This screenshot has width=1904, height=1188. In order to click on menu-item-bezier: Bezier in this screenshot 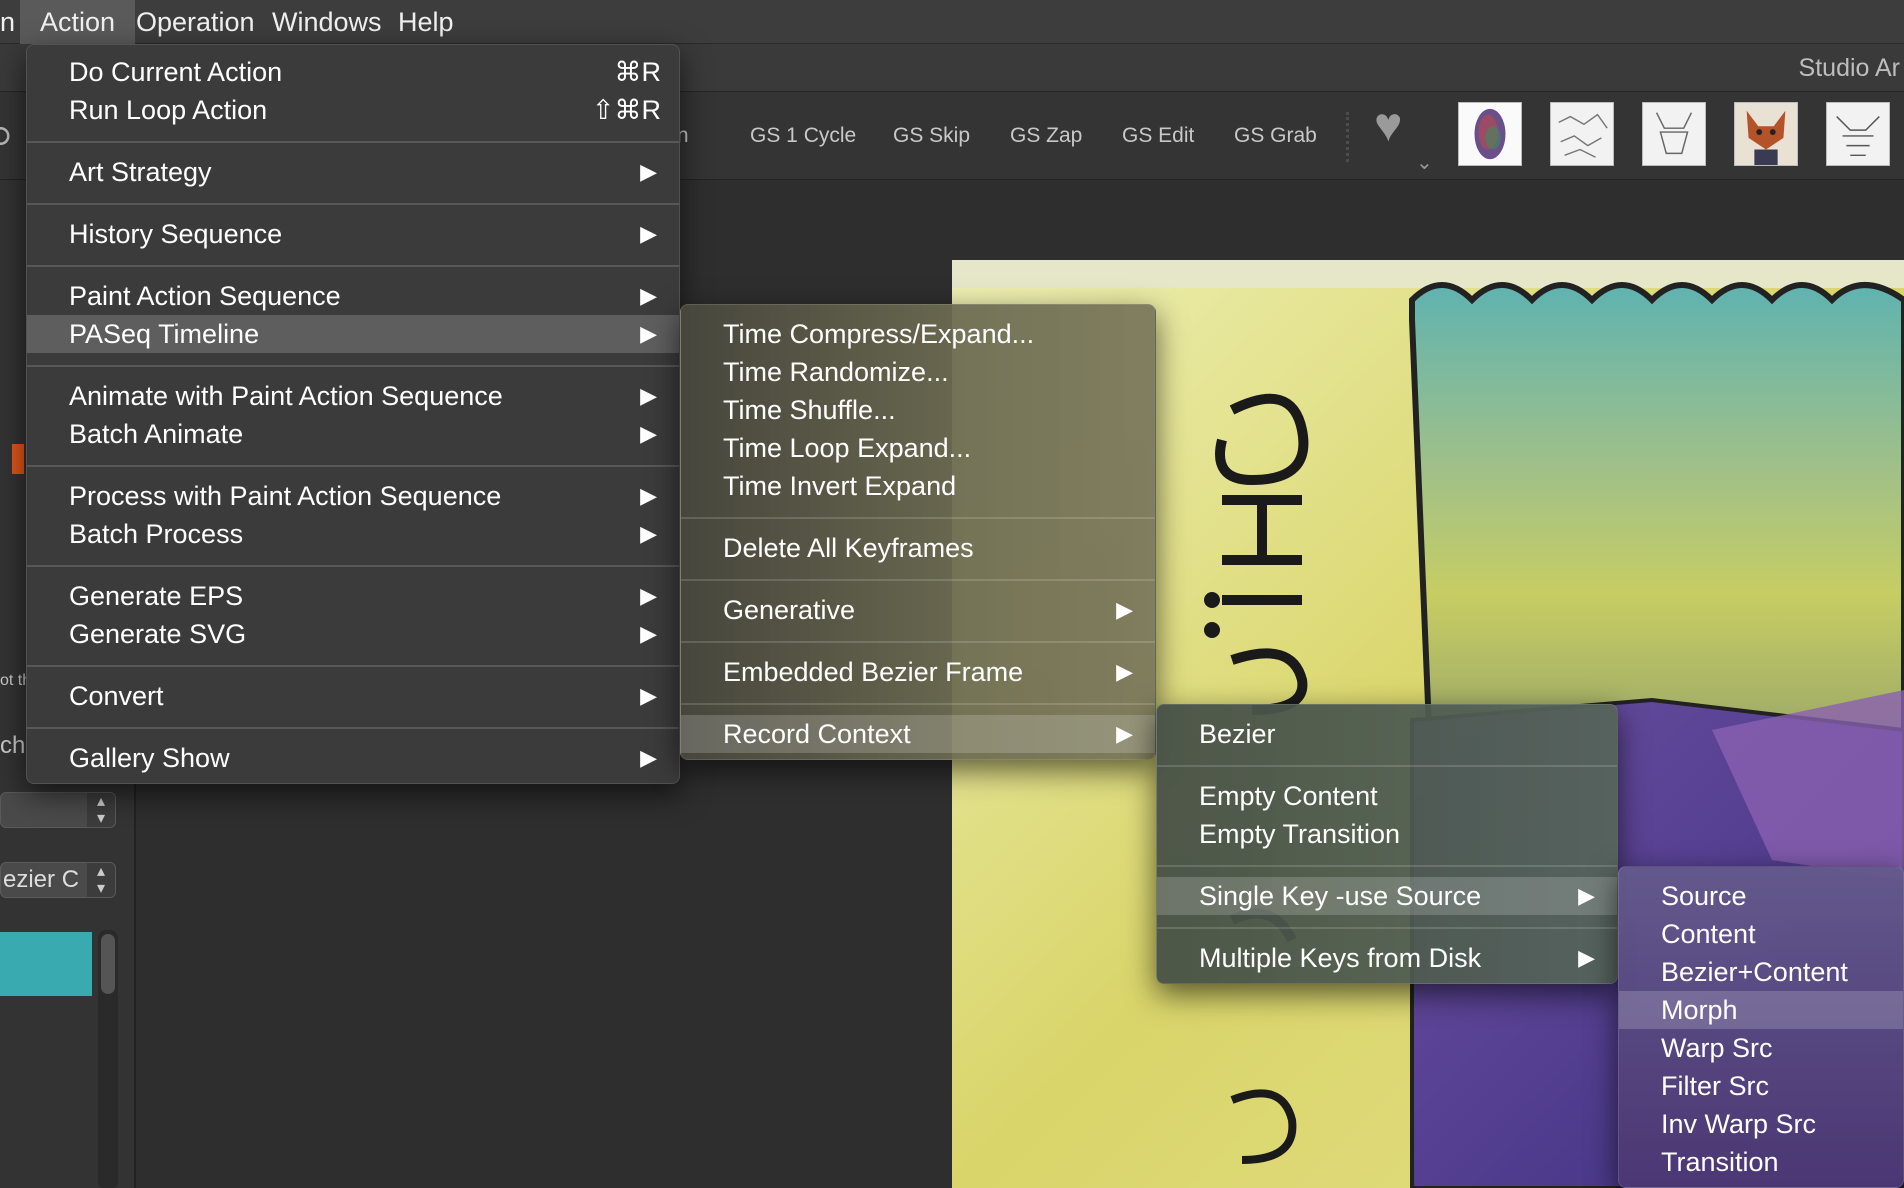, I will do `click(1387, 734)`.